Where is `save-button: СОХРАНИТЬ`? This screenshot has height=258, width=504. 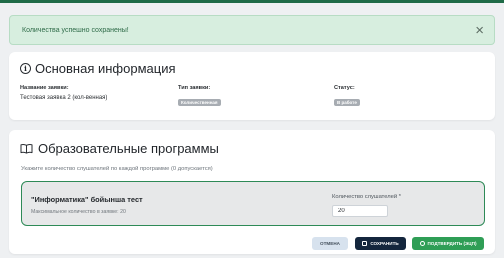 save-button: СОХРАНИТЬ is located at coordinates (380, 243).